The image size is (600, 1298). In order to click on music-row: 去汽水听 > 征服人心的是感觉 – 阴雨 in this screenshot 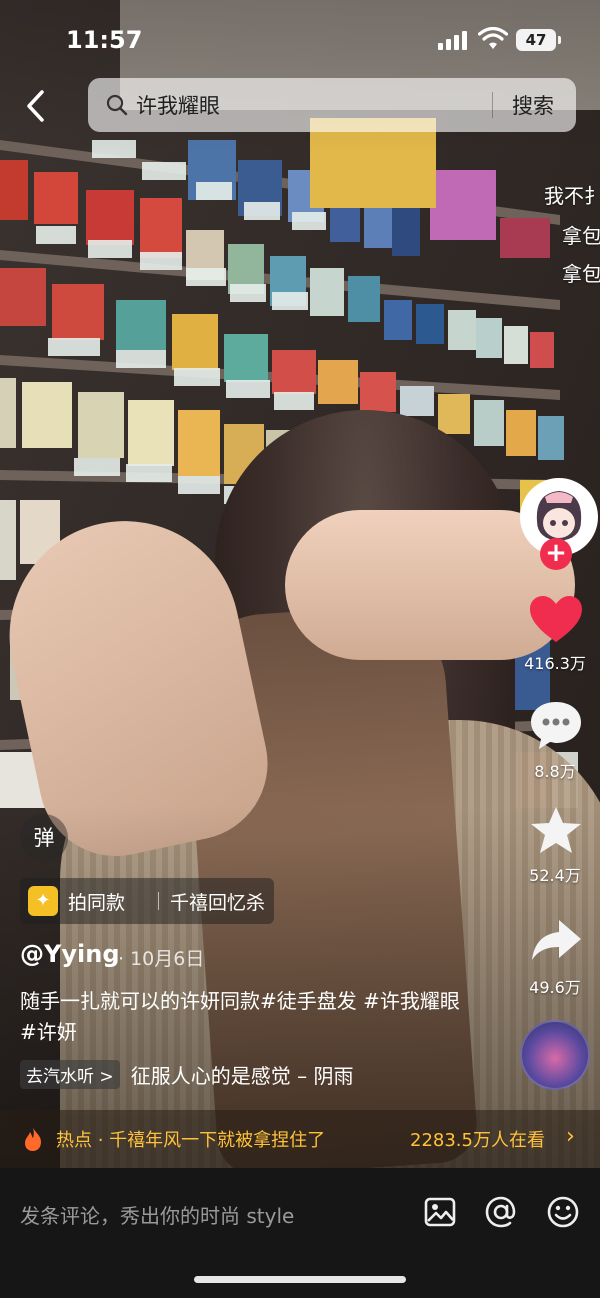, I will do `click(200, 1075)`.